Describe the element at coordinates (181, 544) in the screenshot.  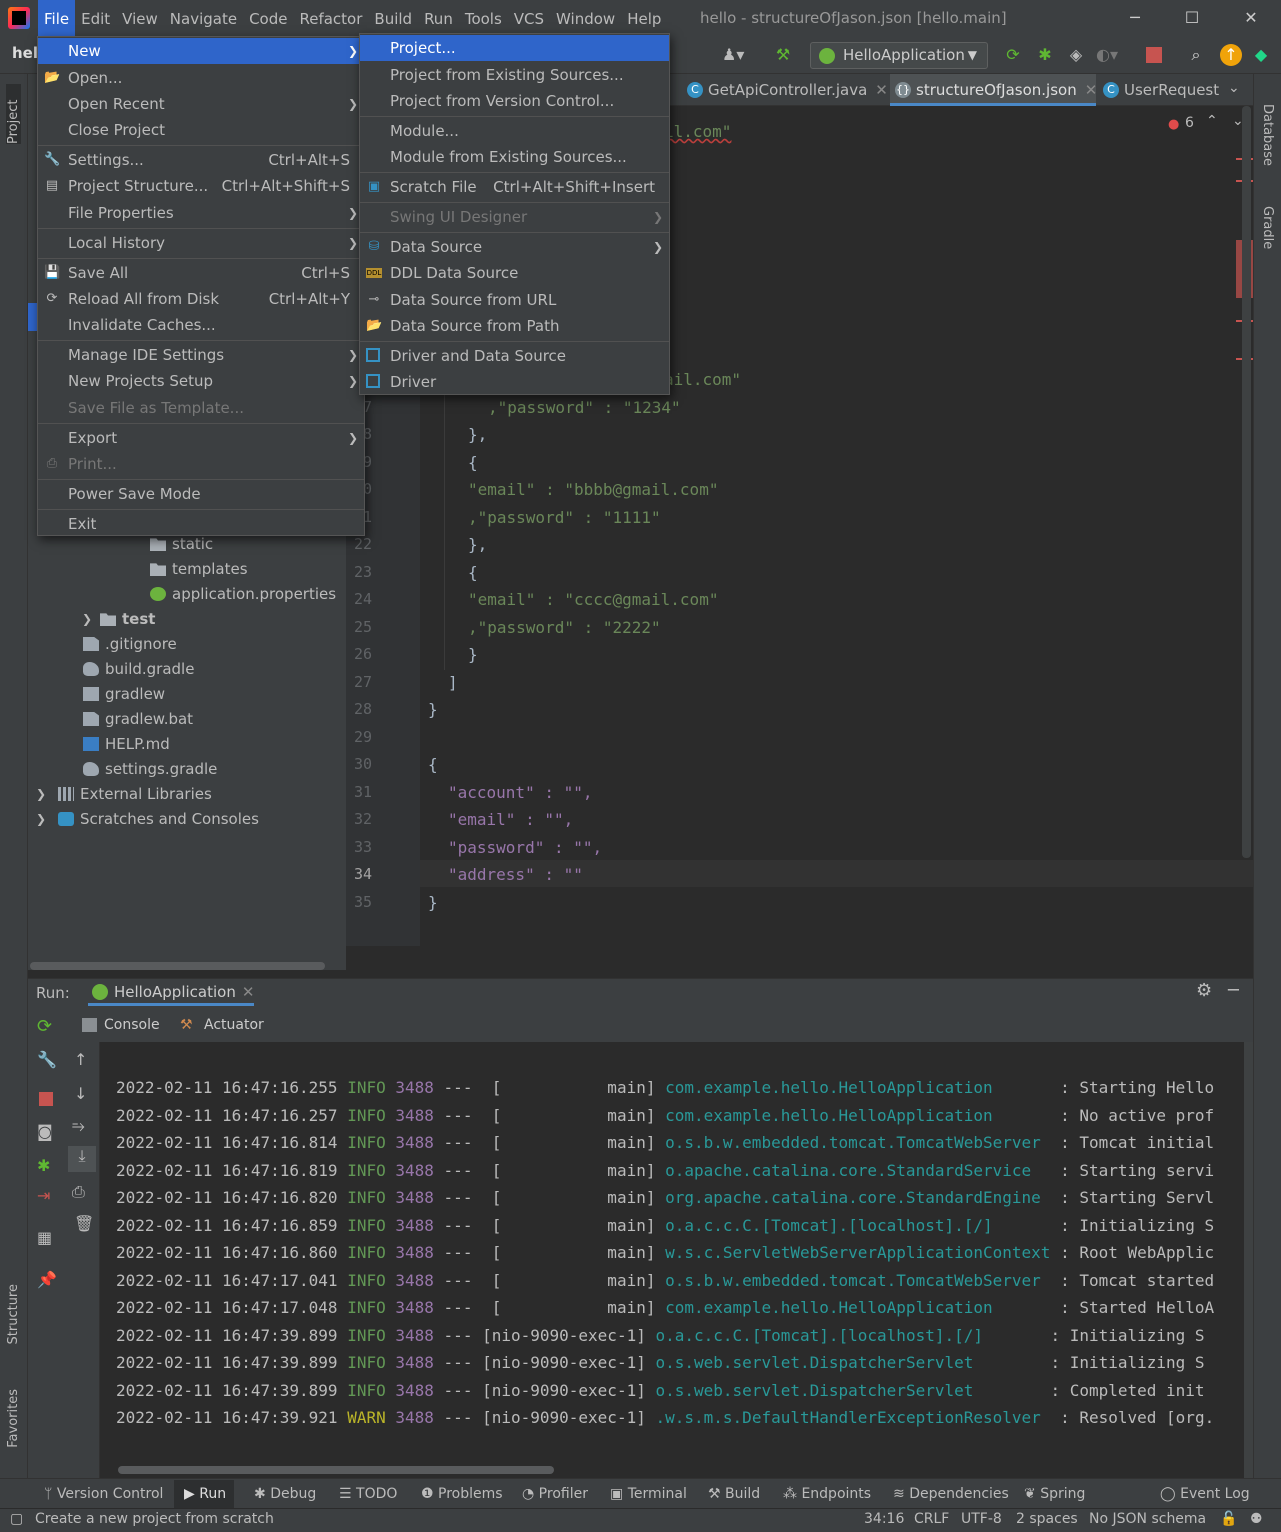
I see `tree-item-static: static` at that location.